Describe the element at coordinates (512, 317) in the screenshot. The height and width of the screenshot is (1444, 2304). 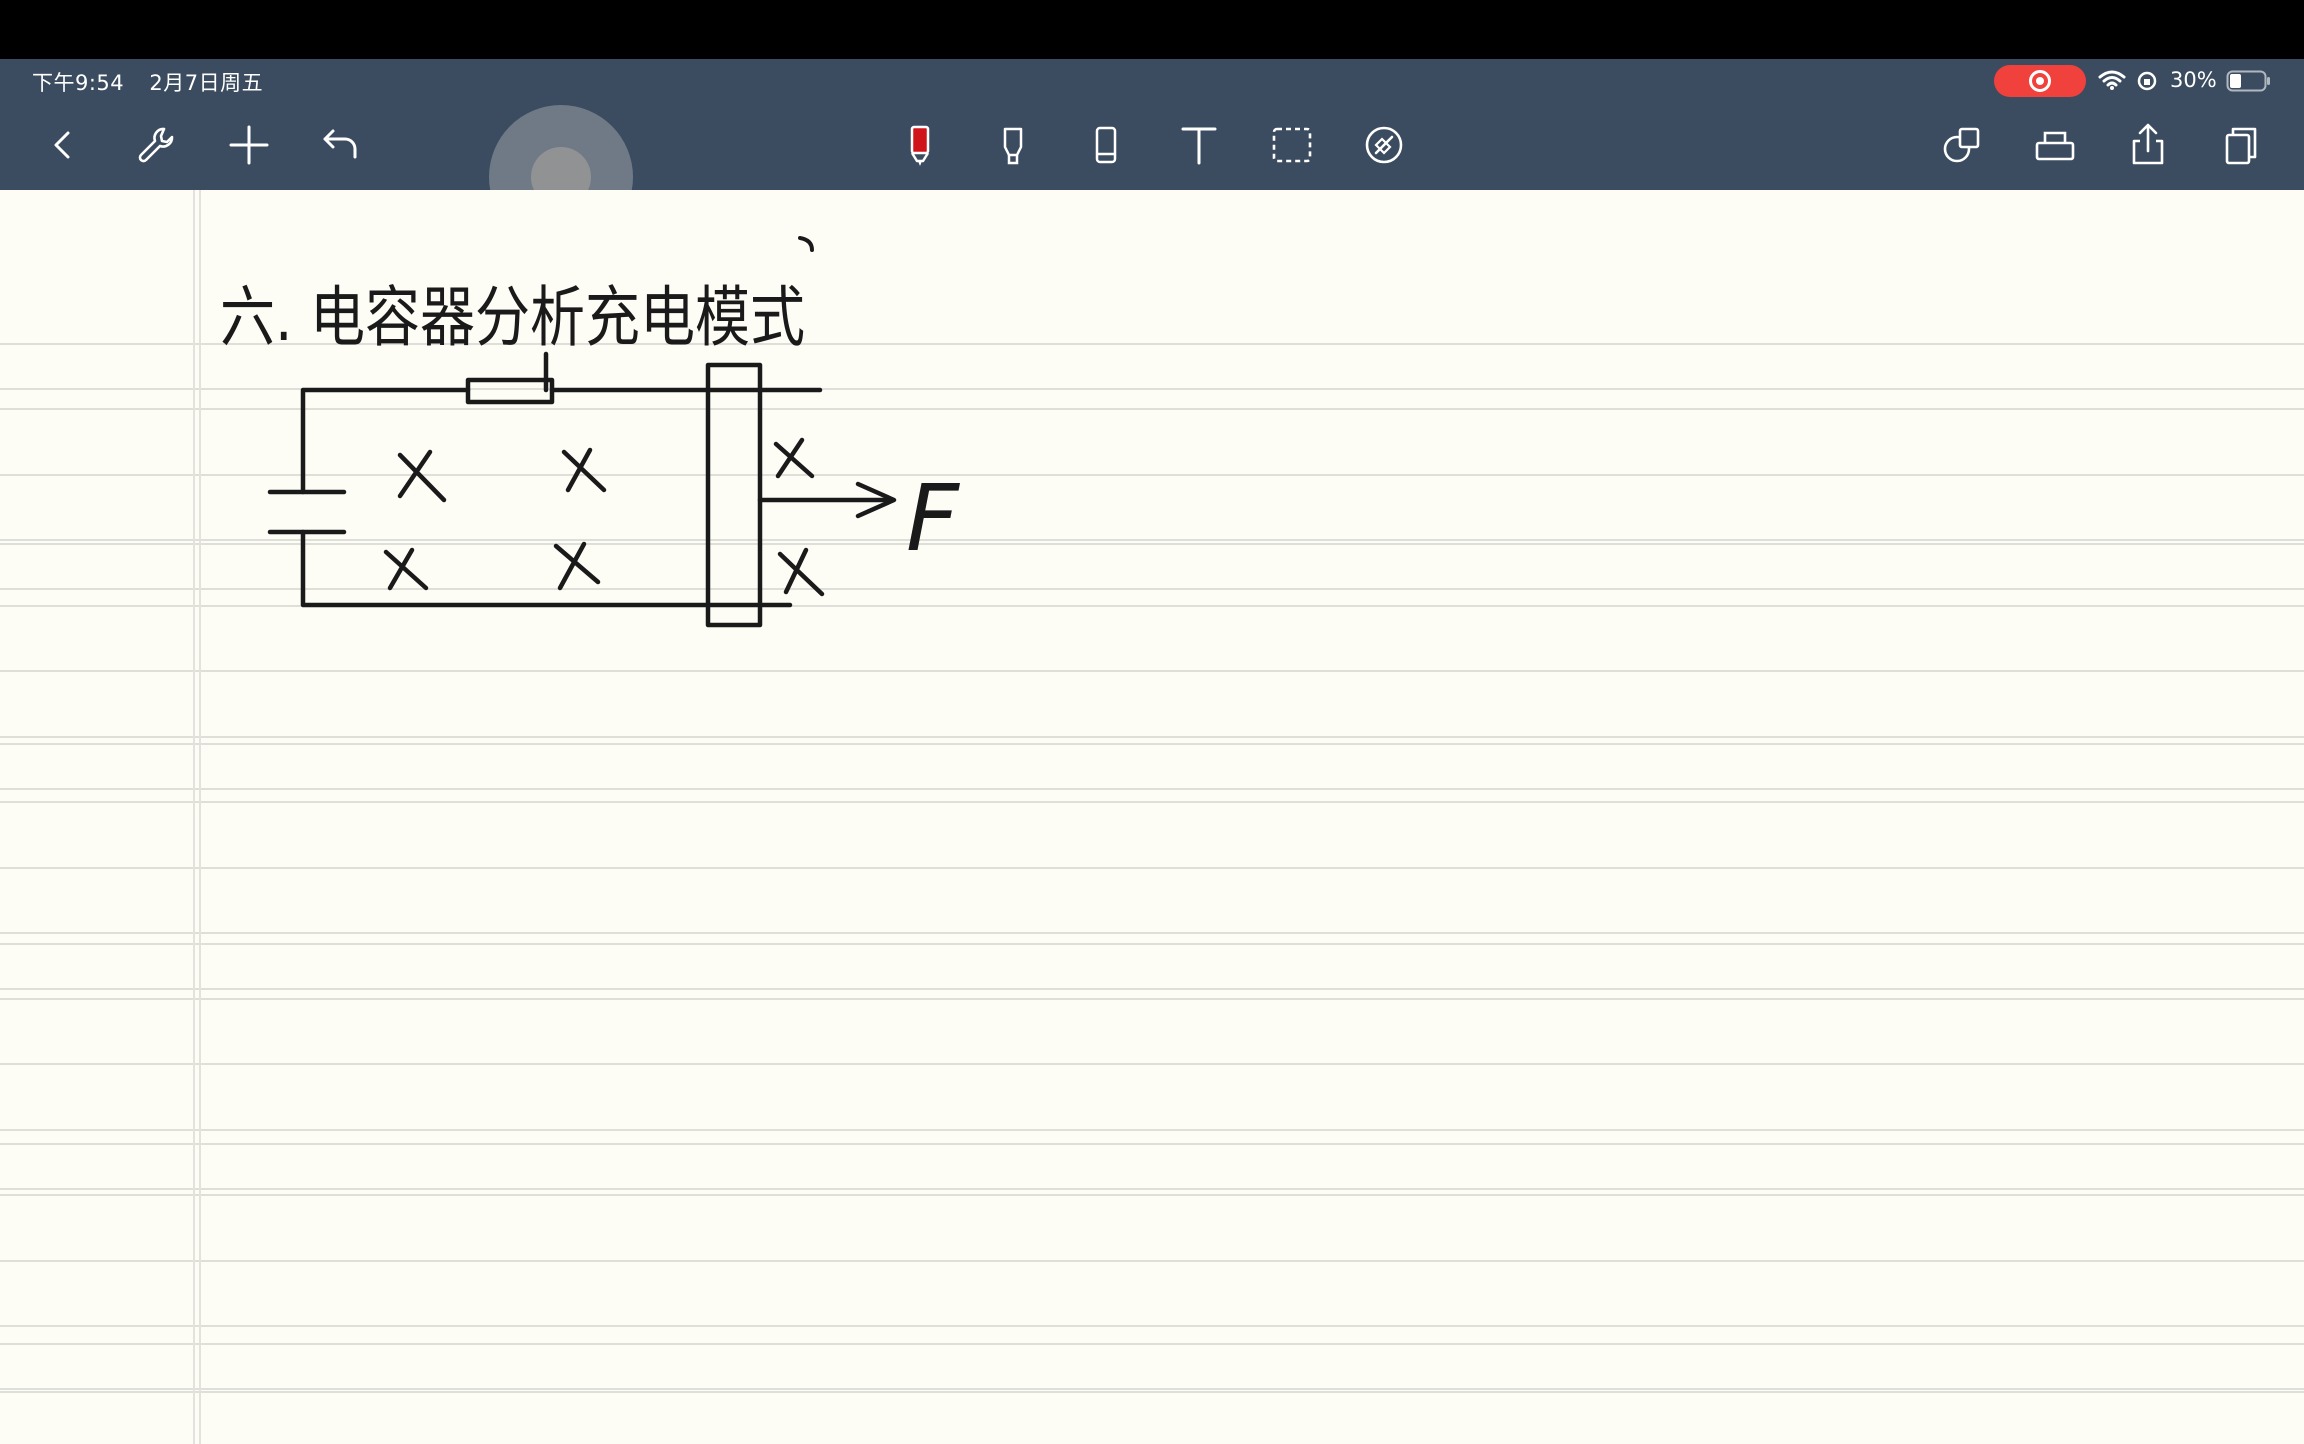
I see `note-heading: 六. 电容器分析充电模式` at that location.